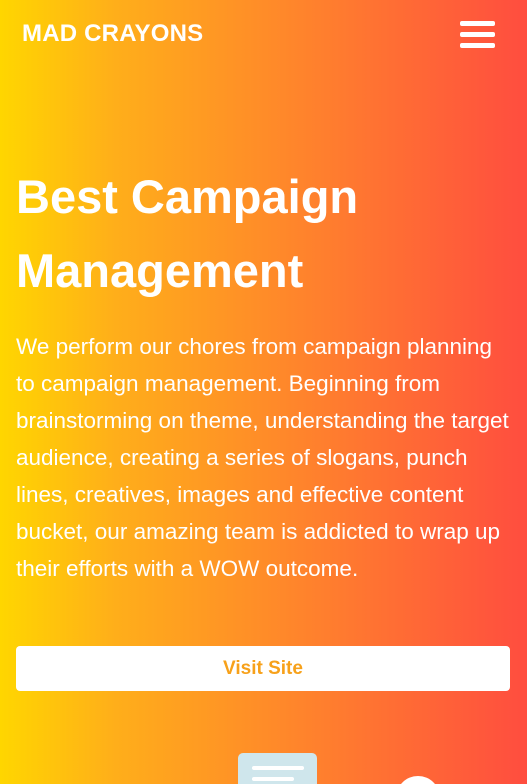 This screenshot has height=784, width=527. I want to click on hamburger-menu-icon, so click(477, 35).